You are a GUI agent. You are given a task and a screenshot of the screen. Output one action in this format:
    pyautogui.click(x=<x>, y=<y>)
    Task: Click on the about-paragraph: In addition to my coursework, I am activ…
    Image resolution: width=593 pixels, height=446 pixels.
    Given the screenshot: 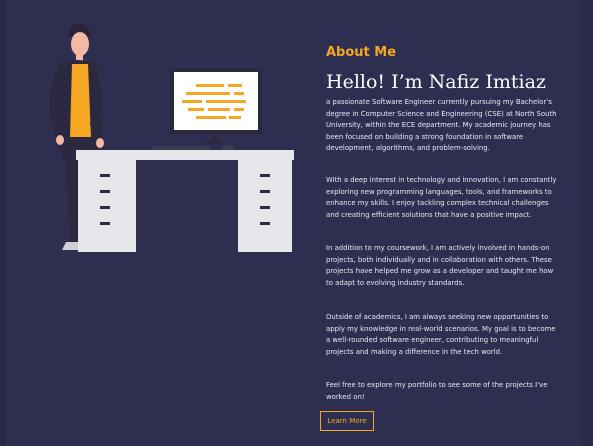 What is the action you would take?
    pyautogui.click(x=440, y=265)
    